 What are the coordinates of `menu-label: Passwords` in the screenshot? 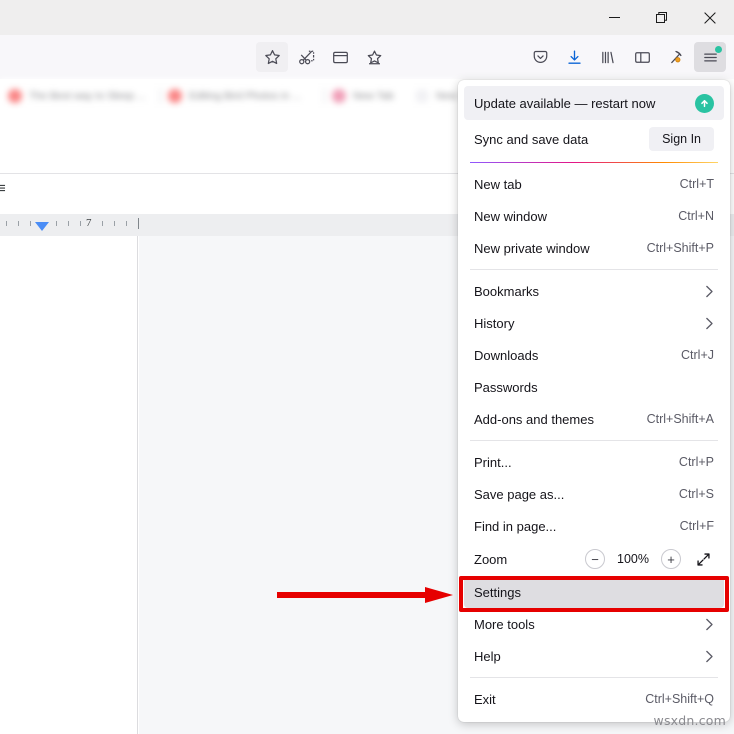 It's located at (506, 387).